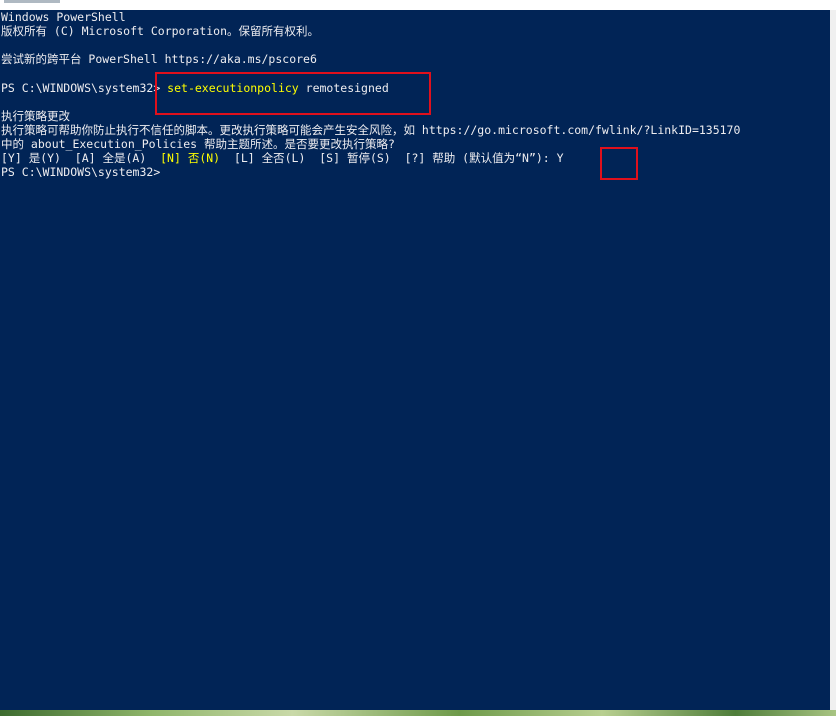 The width and height of the screenshot is (836, 716). I want to click on console-line-policy-title: 执行策略更改, so click(35, 116).